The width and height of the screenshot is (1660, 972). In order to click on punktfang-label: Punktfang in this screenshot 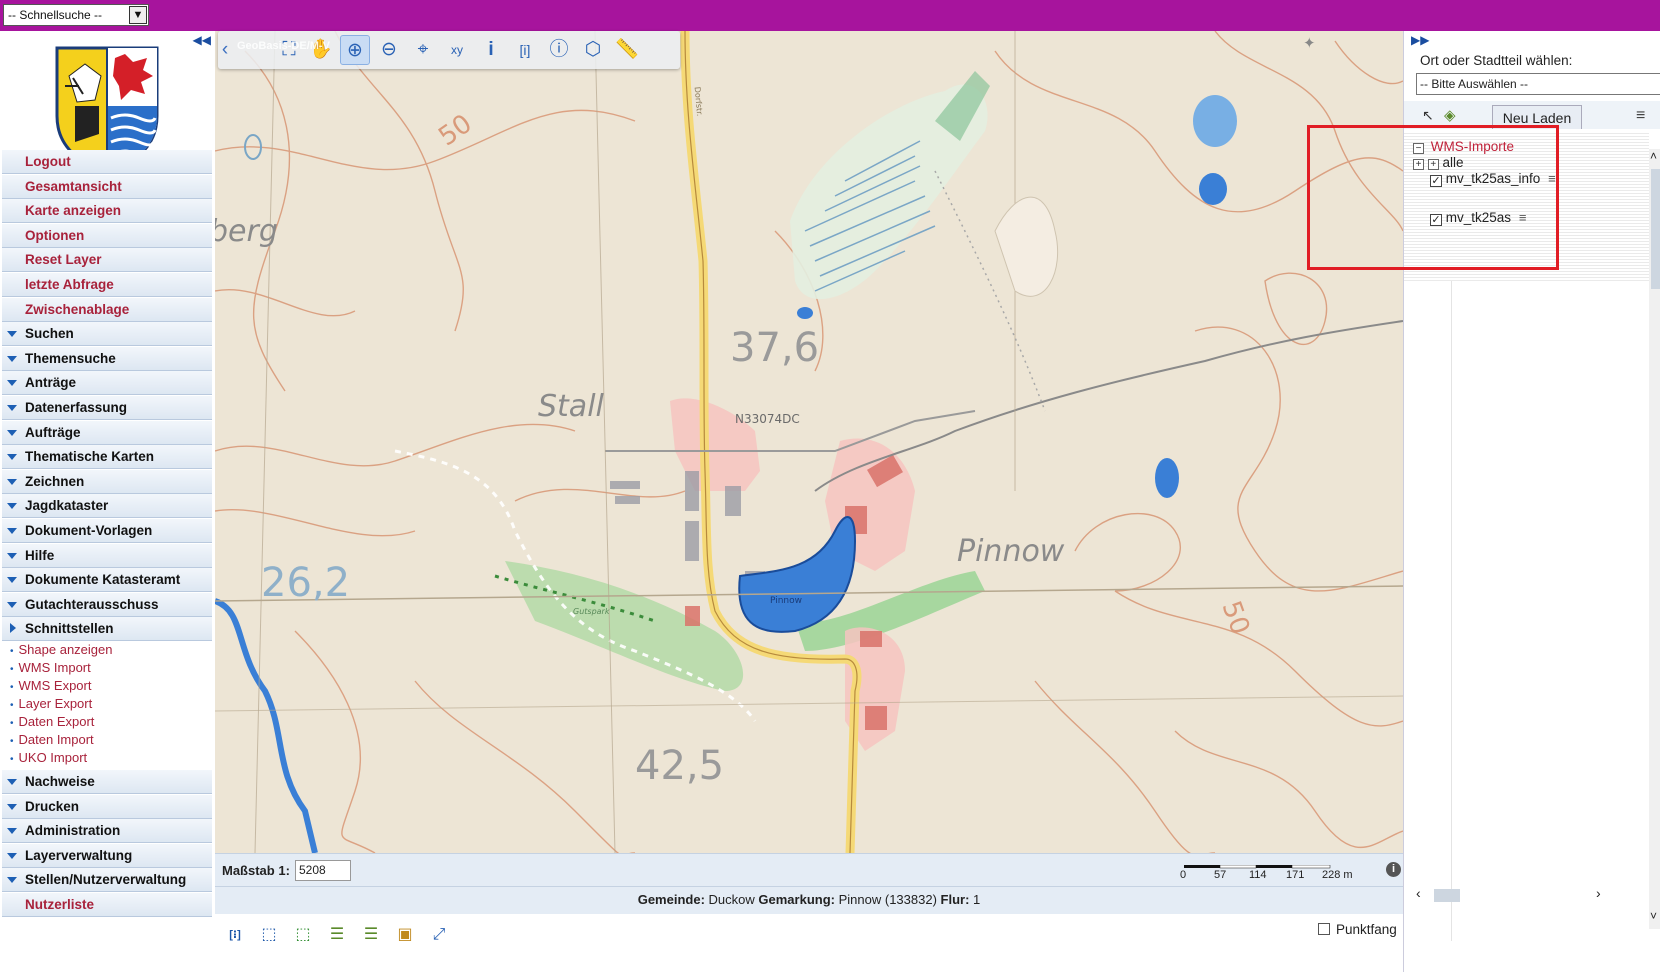, I will do `click(1366, 929)`.